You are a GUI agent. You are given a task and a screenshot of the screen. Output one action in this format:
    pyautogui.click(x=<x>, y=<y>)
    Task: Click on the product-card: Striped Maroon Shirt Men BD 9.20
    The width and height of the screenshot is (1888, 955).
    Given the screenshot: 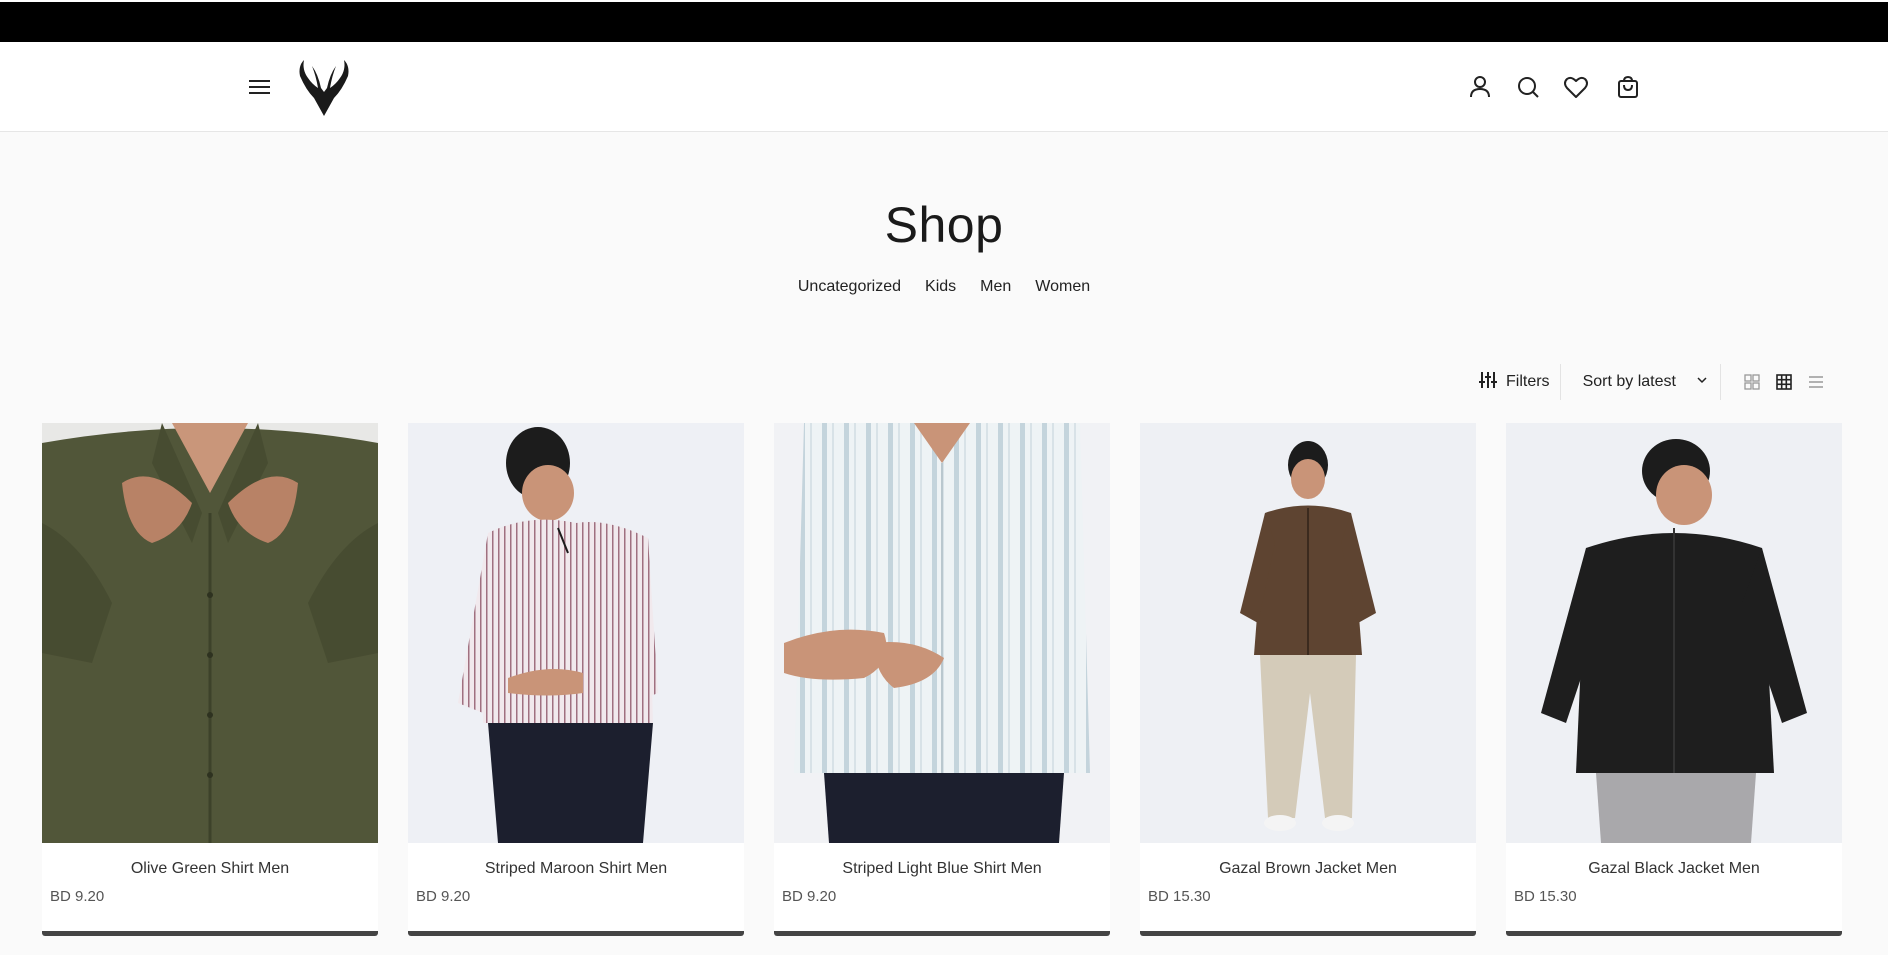 What is the action you would take?
    pyautogui.click(x=576, y=679)
    